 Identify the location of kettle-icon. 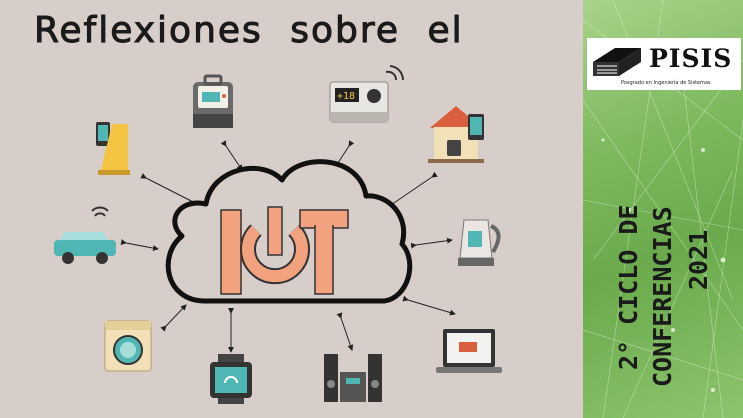
(479, 242).